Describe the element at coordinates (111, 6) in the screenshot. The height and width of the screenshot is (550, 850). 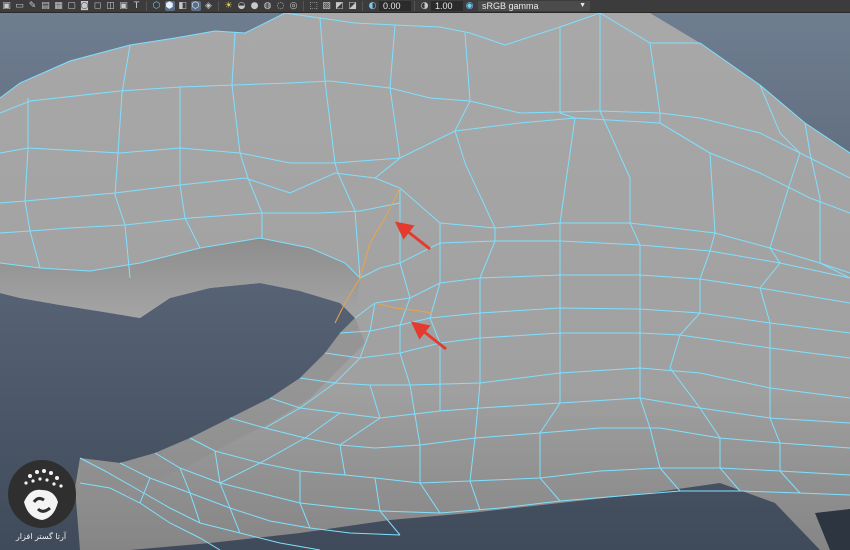
I see `field-chart-icon: ◫` at that location.